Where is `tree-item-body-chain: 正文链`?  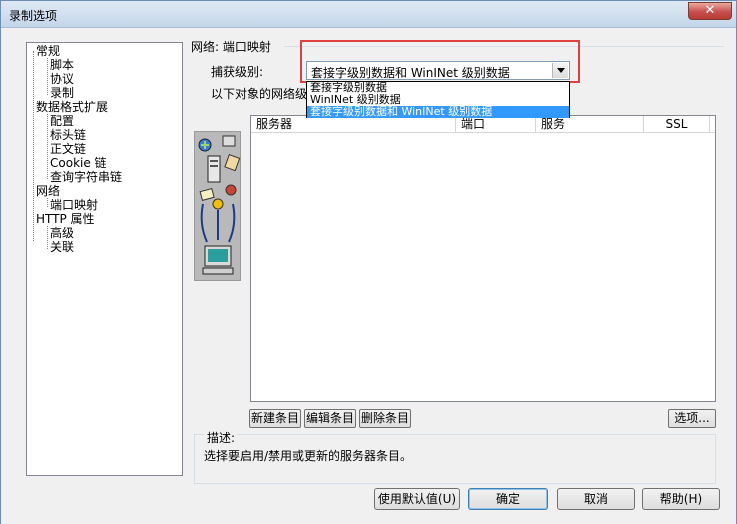 tree-item-body-chain: 正文链 is located at coordinates (68, 149).